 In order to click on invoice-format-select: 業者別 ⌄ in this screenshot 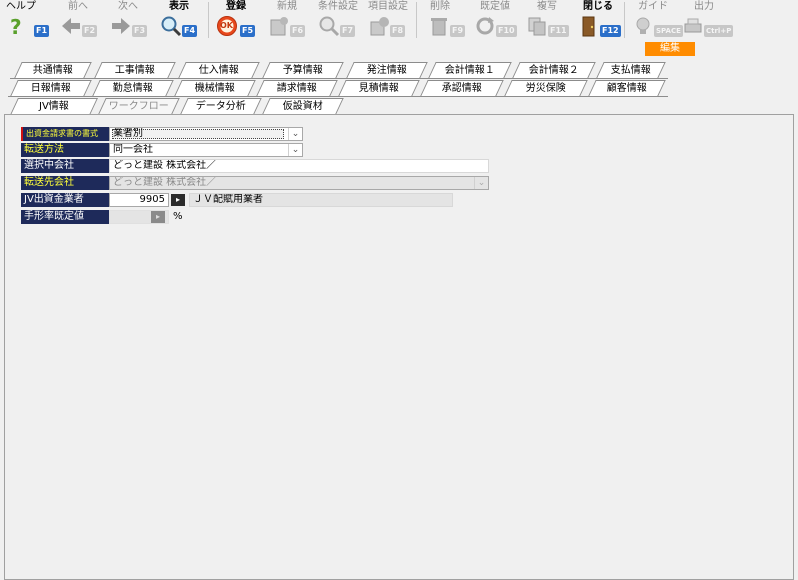, I will do `click(206, 134)`.